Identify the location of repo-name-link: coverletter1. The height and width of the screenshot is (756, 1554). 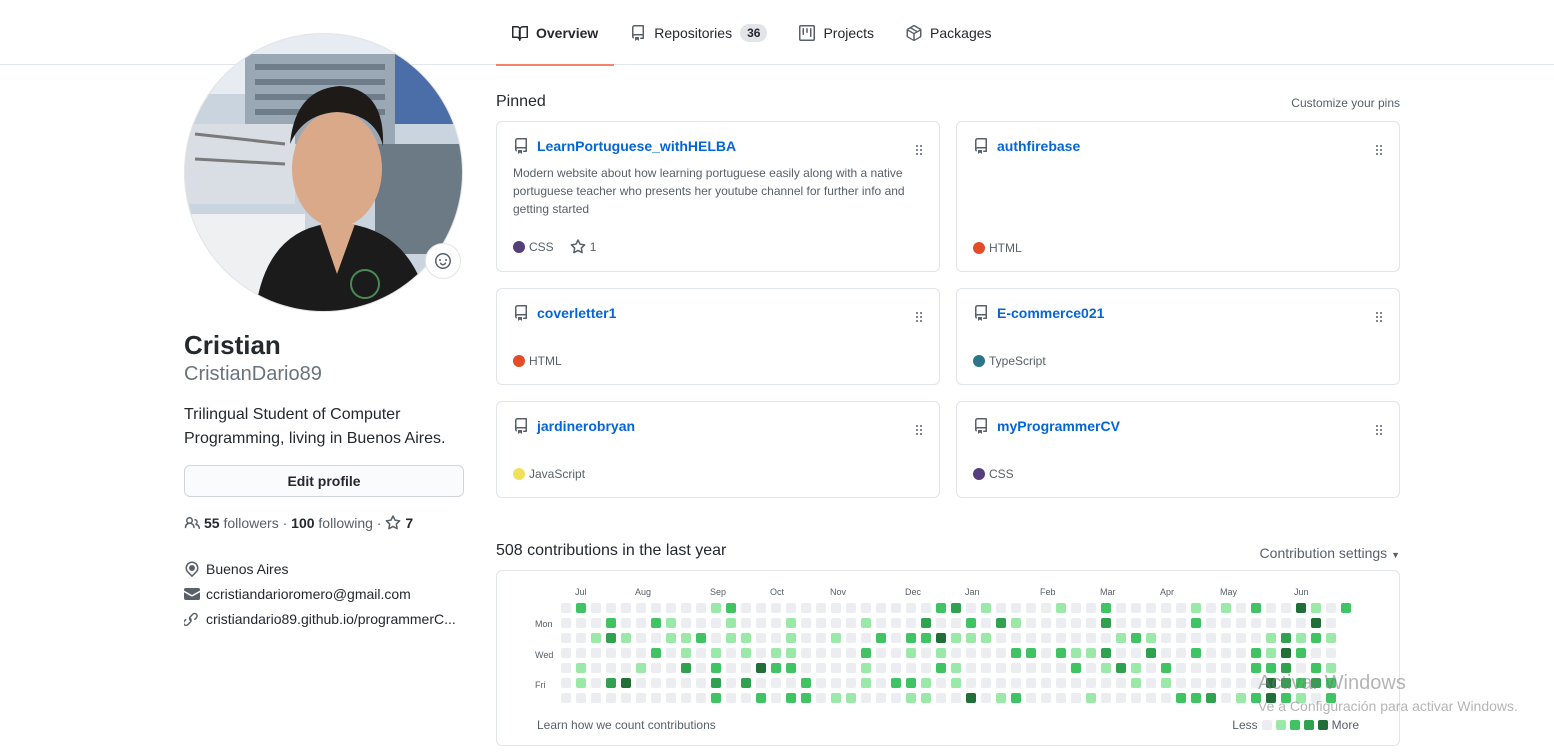
(576, 313).